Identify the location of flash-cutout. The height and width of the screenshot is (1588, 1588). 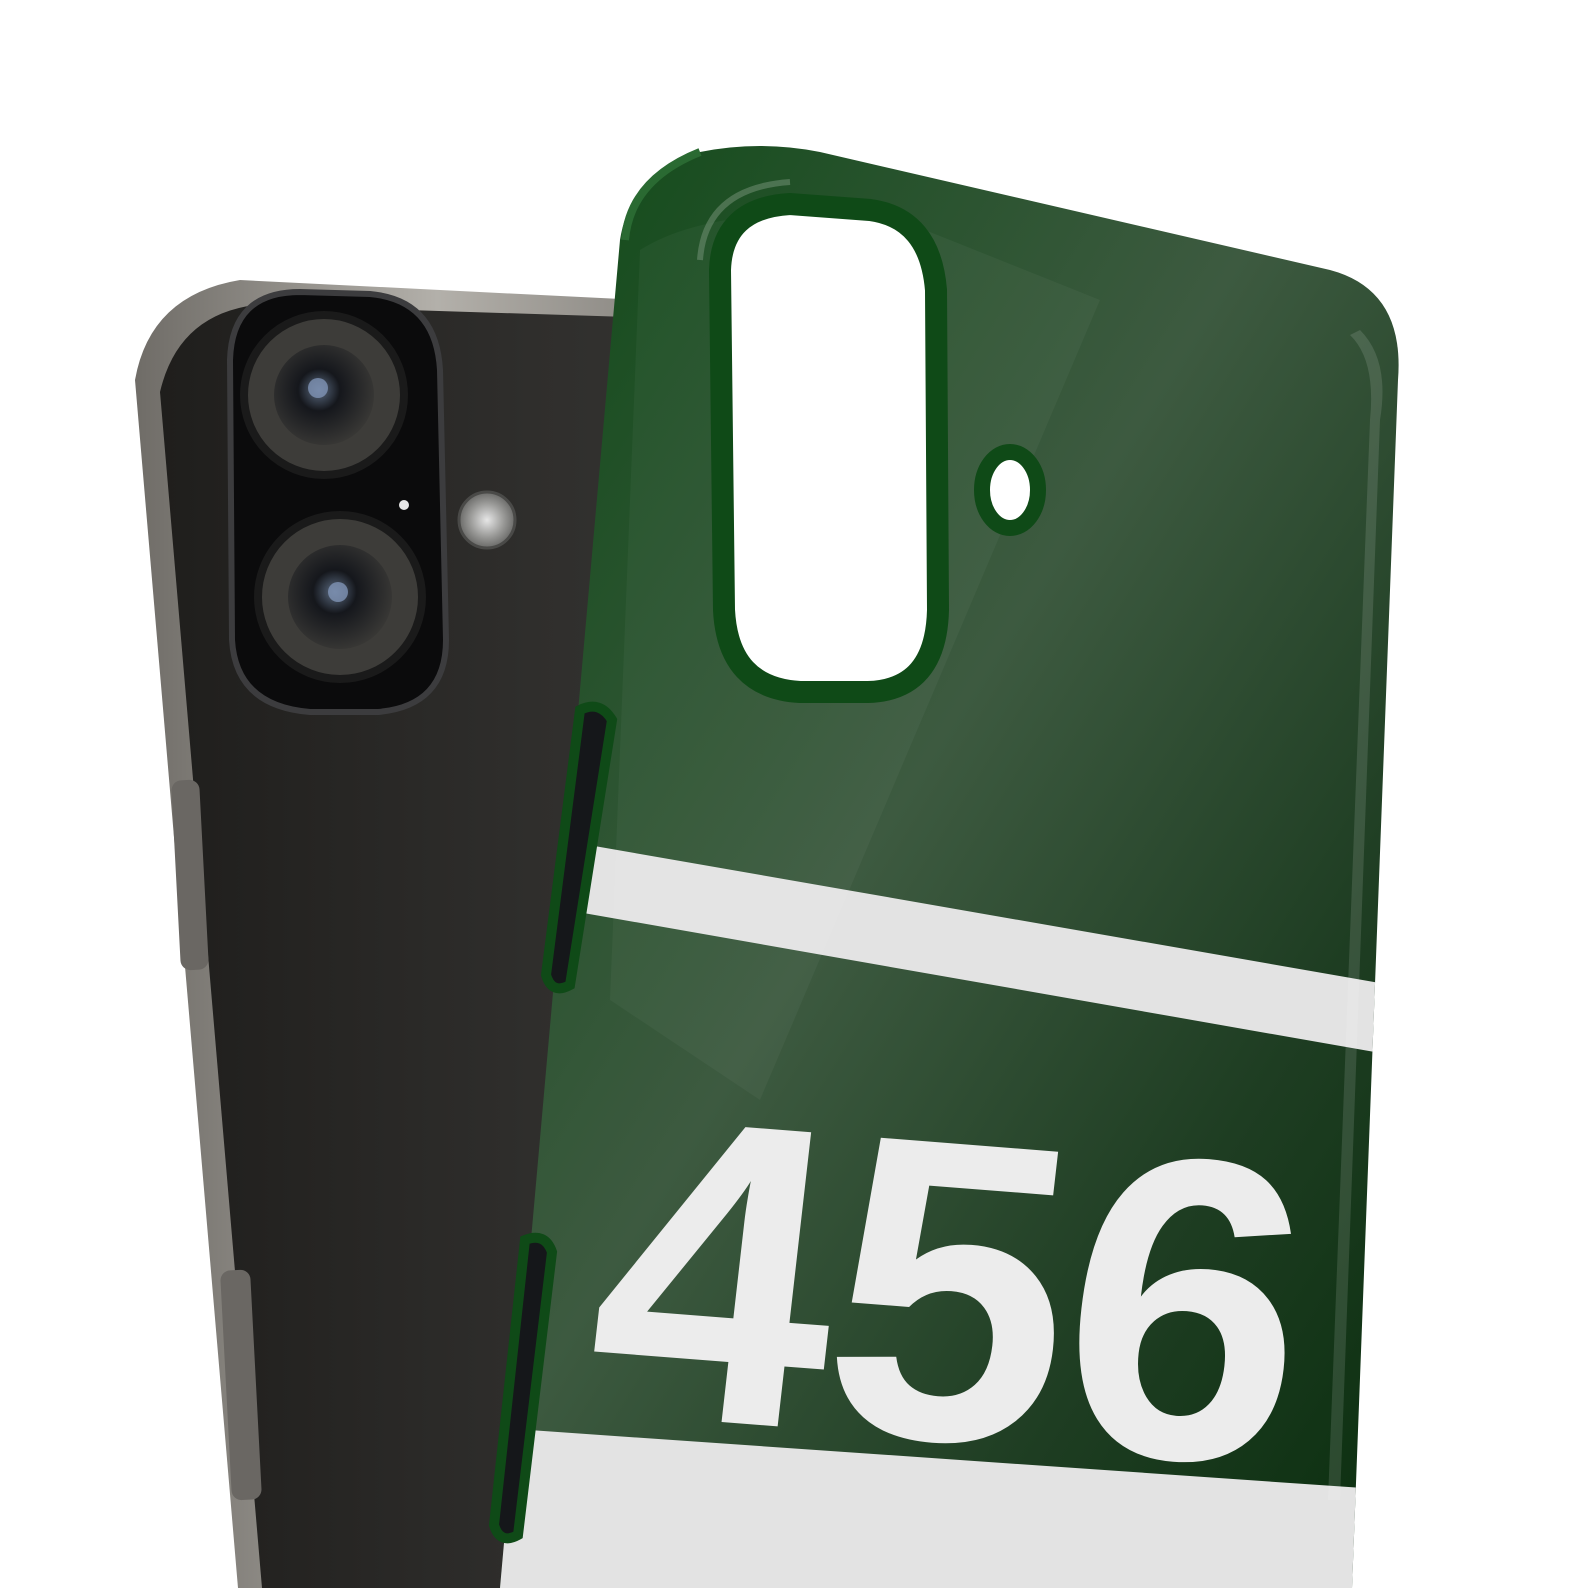
(1010, 490).